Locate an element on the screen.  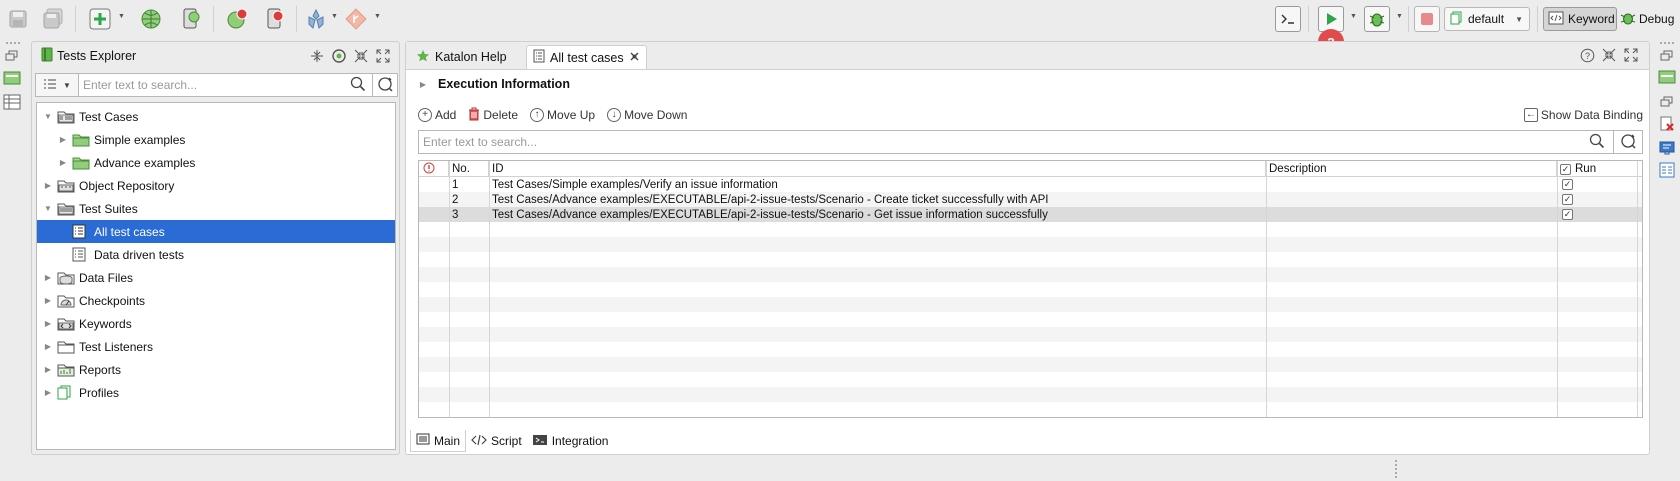
show-data-binding-button: ← Show Data Binding is located at coordinates (1583, 115).